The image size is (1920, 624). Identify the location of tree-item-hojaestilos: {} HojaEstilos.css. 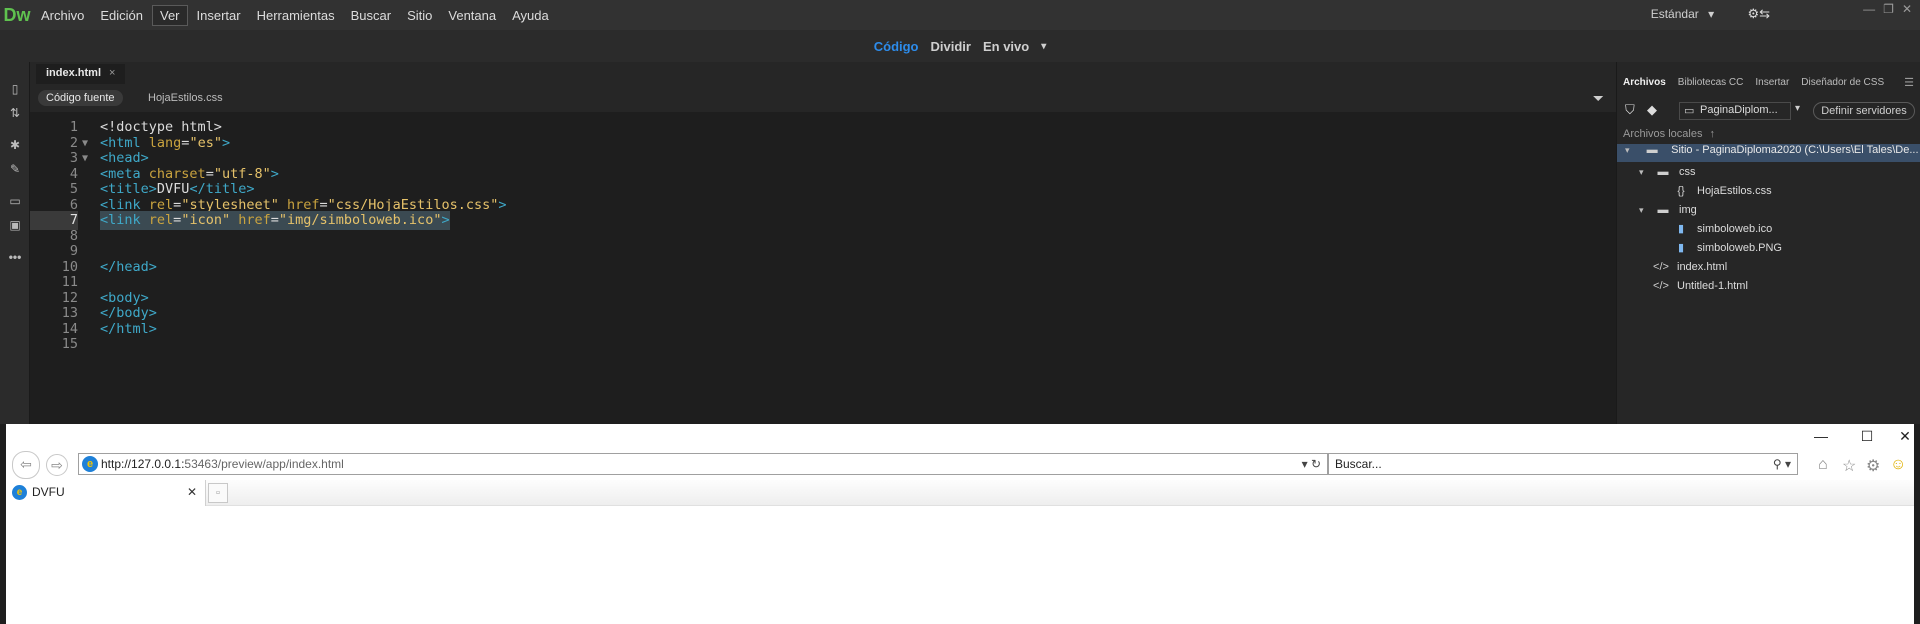
(1722, 191).